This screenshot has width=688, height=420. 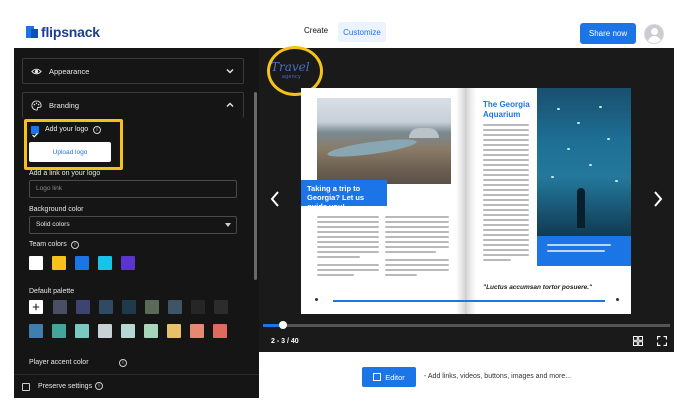 I want to click on right-text-column, so click(x=417, y=247).